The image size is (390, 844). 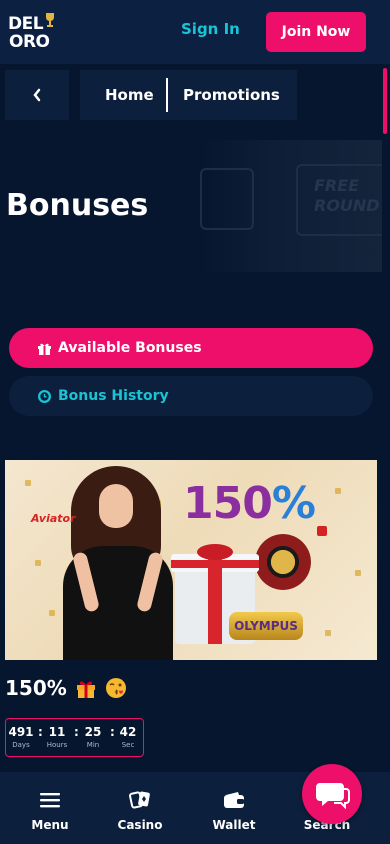 I want to click on countdown-days-label: Days, so click(x=21, y=745).